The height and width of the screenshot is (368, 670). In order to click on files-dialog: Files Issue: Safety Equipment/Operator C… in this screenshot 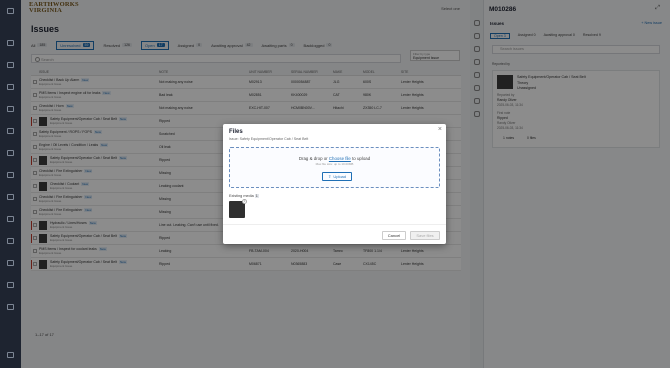, I will do `click(334, 184)`.